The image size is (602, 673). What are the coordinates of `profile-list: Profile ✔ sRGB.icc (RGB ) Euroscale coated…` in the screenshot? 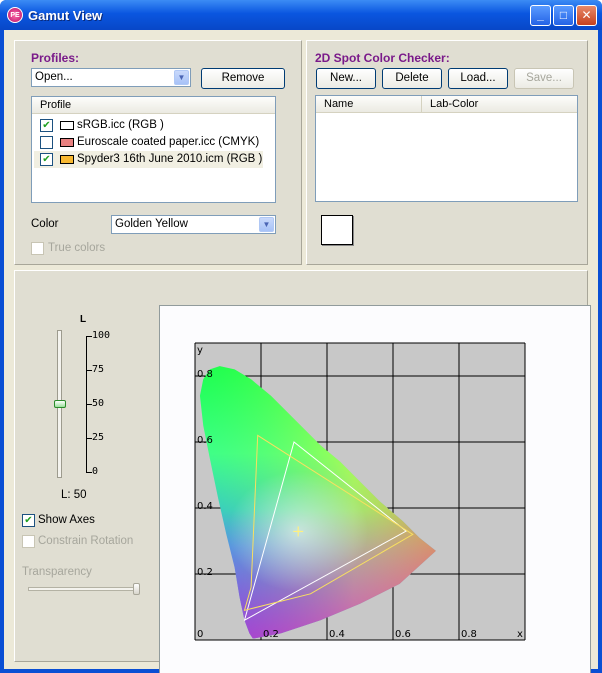 It's located at (153, 149).